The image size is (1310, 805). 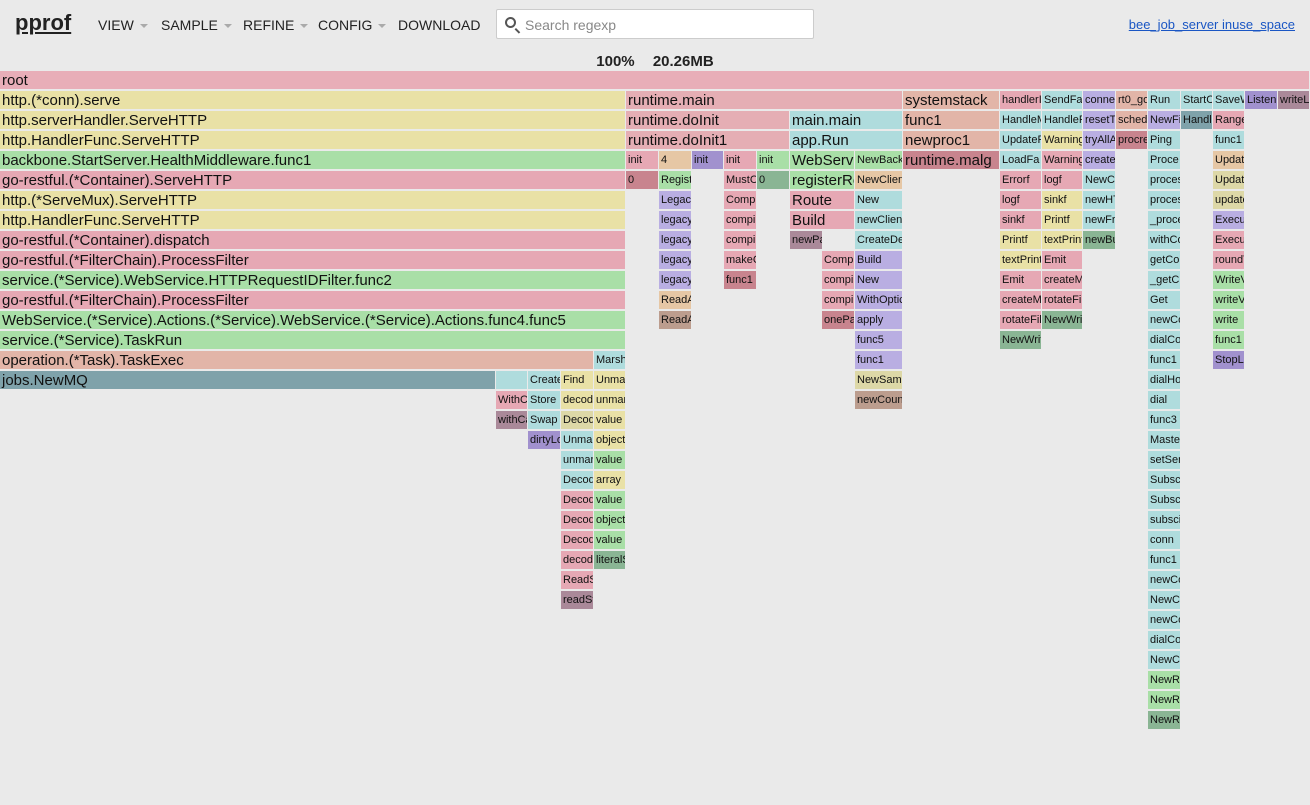 What do you see at coordinates (1021, 100) in the screenshot?
I see `flame-frame: handlerI` at bounding box center [1021, 100].